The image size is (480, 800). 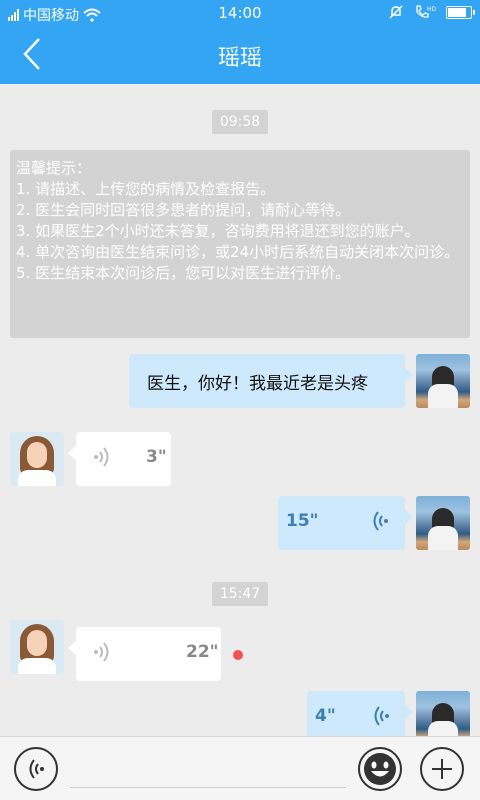 I want to click on notice-line: 3. 如果医生2个小时还未答复，咨询费用将退还到您的账户。, so click(x=218, y=231).